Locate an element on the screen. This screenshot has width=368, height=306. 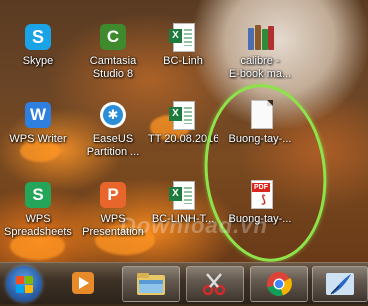
taskbar-media-player is located at coordinates (82, 283).